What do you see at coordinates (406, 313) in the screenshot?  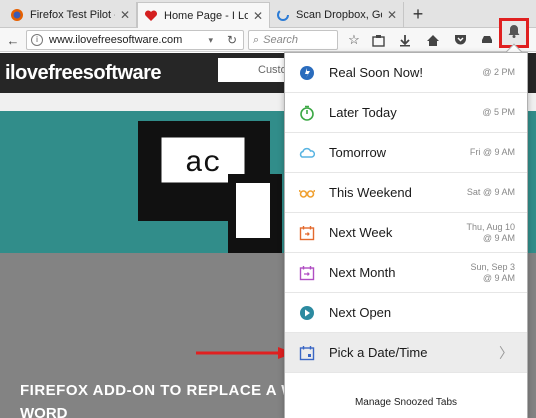 I see `snooze-option-next-open: Next Open` at bounding box center [406, 313].